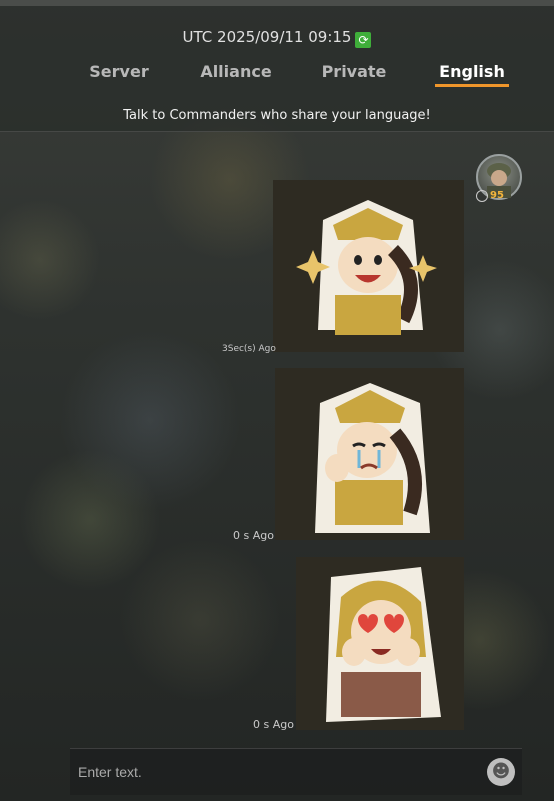 The width and height of the screenshot is (554, 801). Describe the element at coordinates (236, 71) in the screenshot. I see `tab-alliance: Alliance` at that location.